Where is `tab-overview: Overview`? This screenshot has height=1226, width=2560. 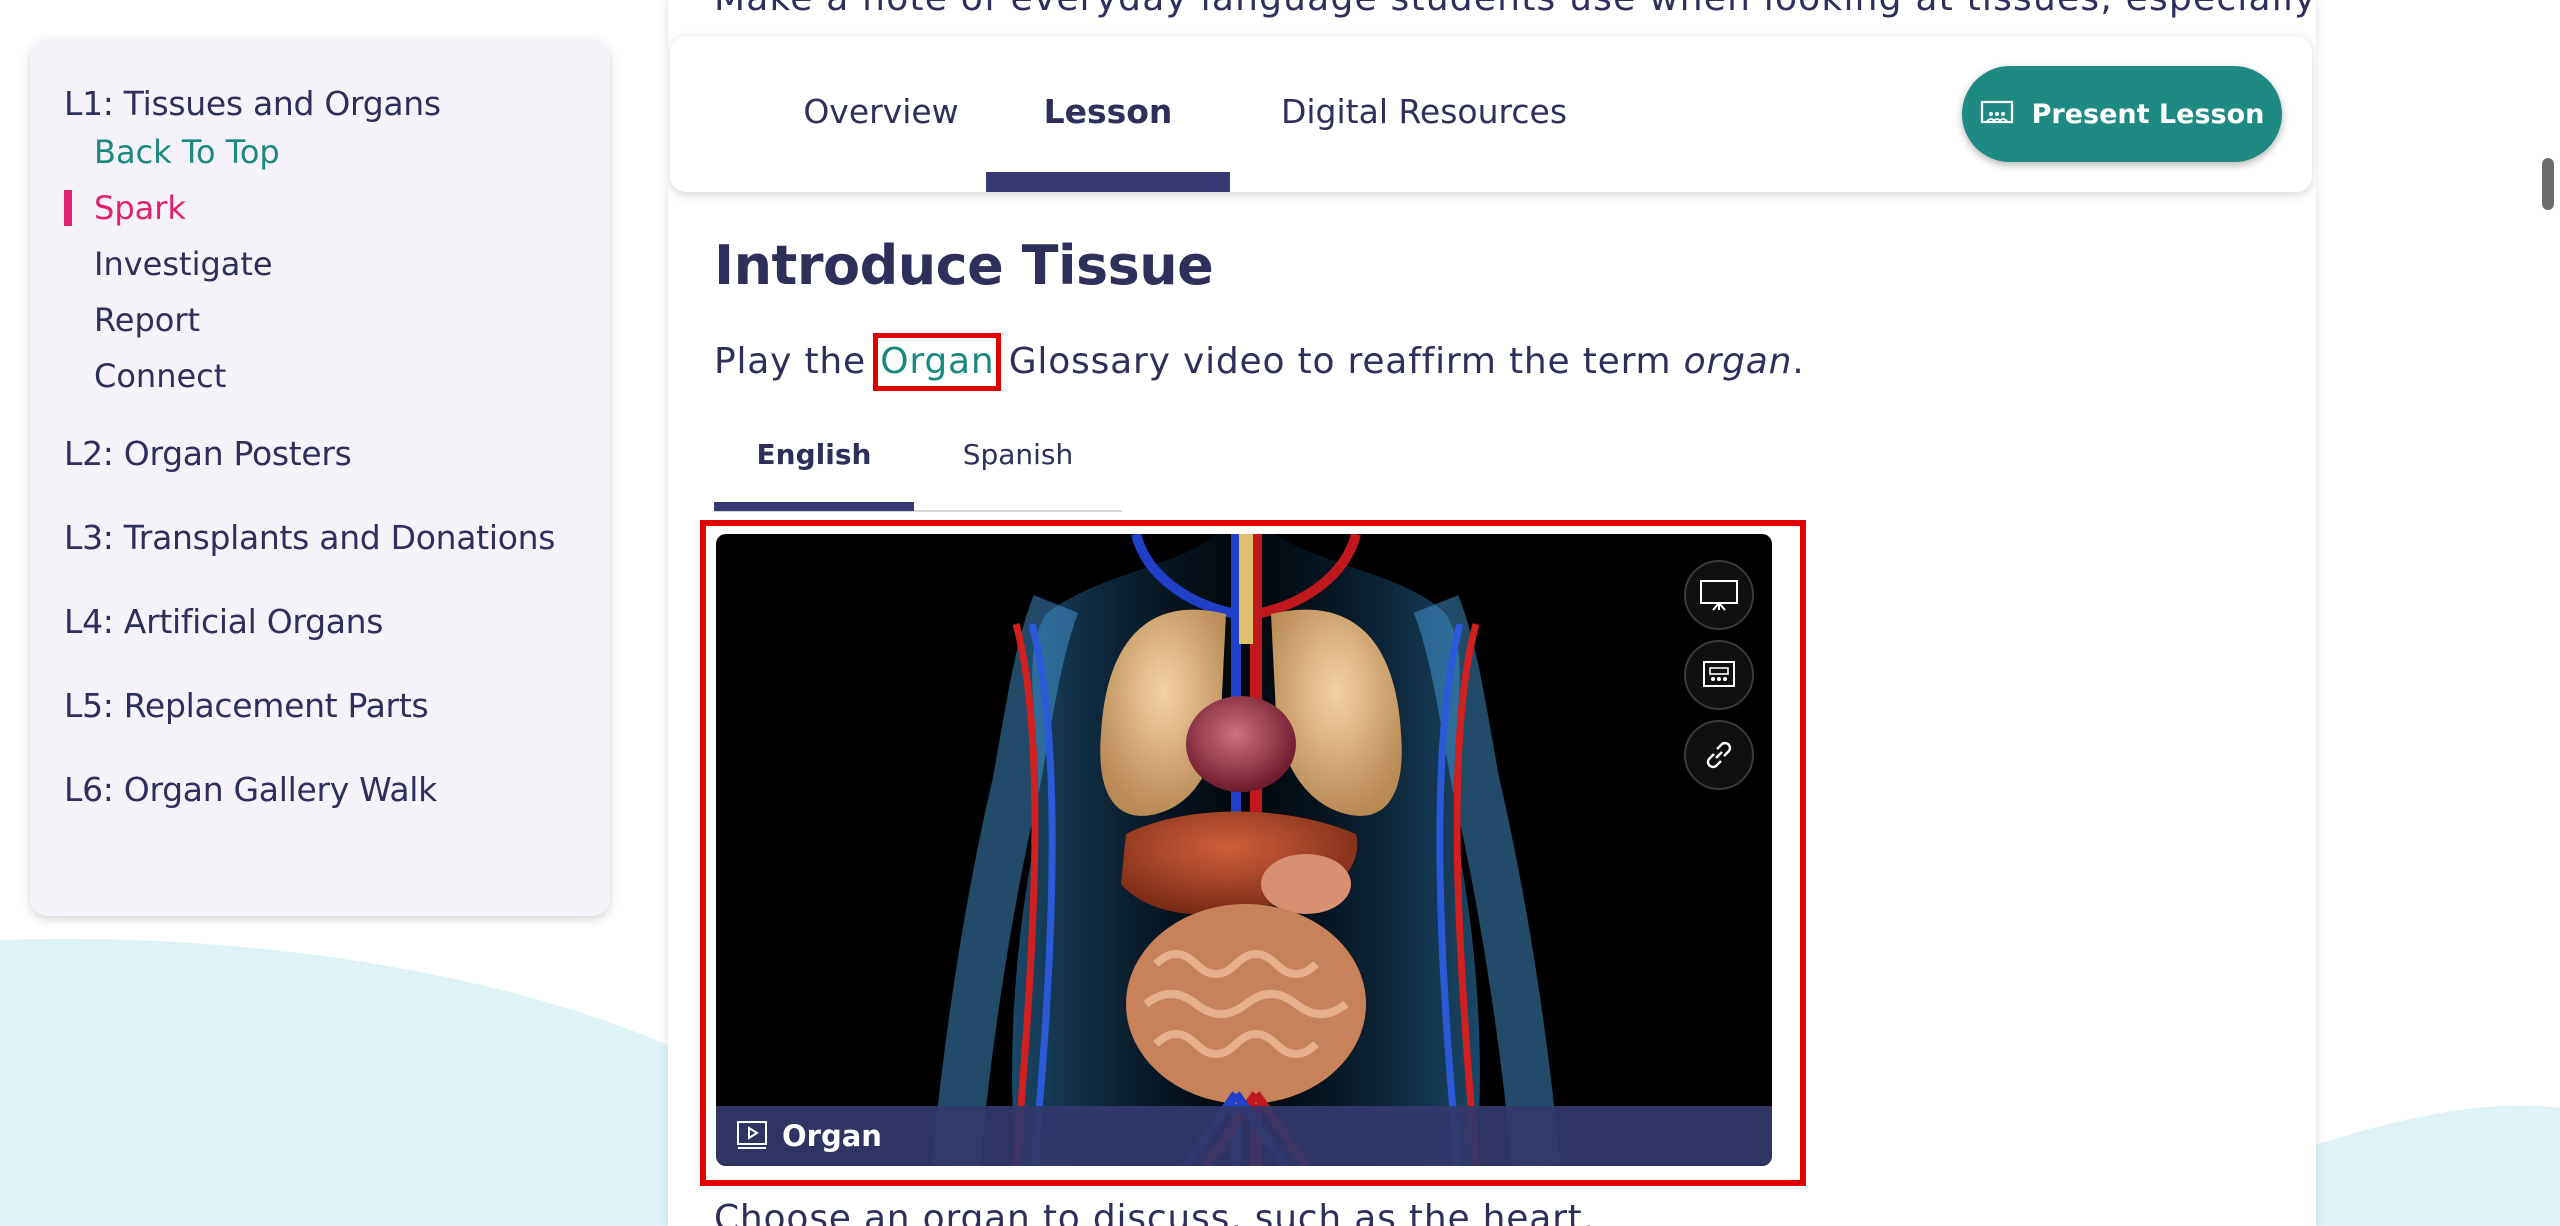
tab-overview: Overview is located at coordinates (881, 114).